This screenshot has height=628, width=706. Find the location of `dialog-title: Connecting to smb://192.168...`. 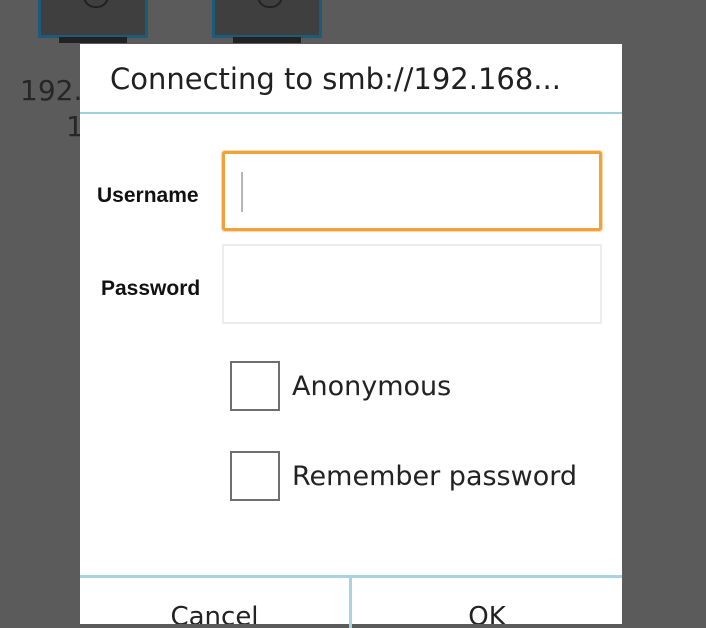

dialog-title: Connecting to smb://192.168... is located at coordinates (335, 79).